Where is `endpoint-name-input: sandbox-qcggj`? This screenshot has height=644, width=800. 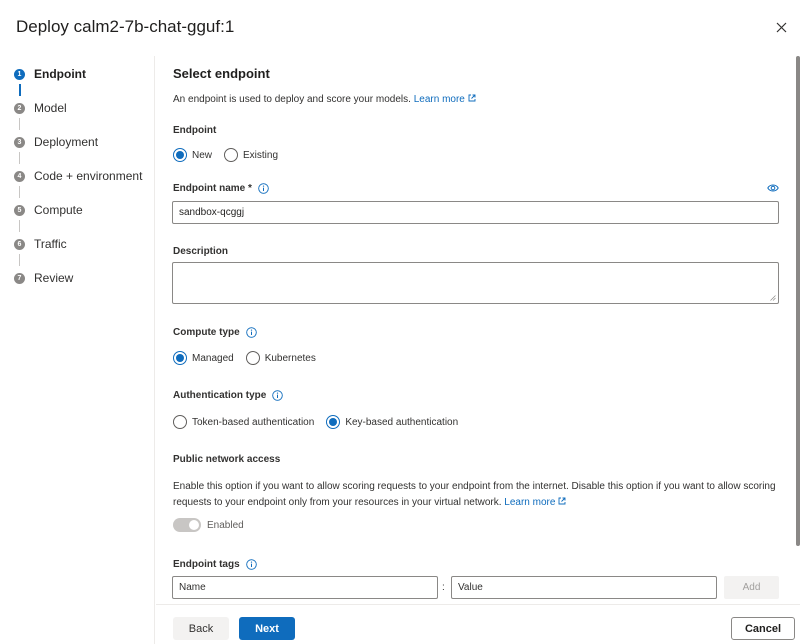 endpoint-name-input: sandbox-qcggj is located at coordinates (475, 212).